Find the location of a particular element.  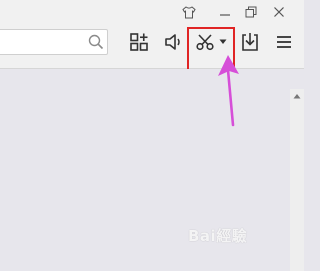

watermark: Bai經驗 is located at coordinates (217, 235).